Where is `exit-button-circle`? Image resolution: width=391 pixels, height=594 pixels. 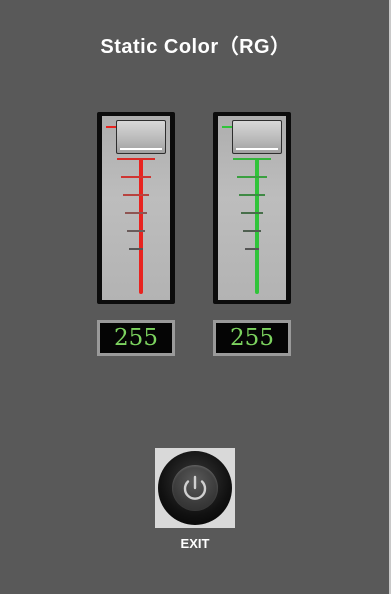
exit-button-circle is located at coordinates (195, 488).